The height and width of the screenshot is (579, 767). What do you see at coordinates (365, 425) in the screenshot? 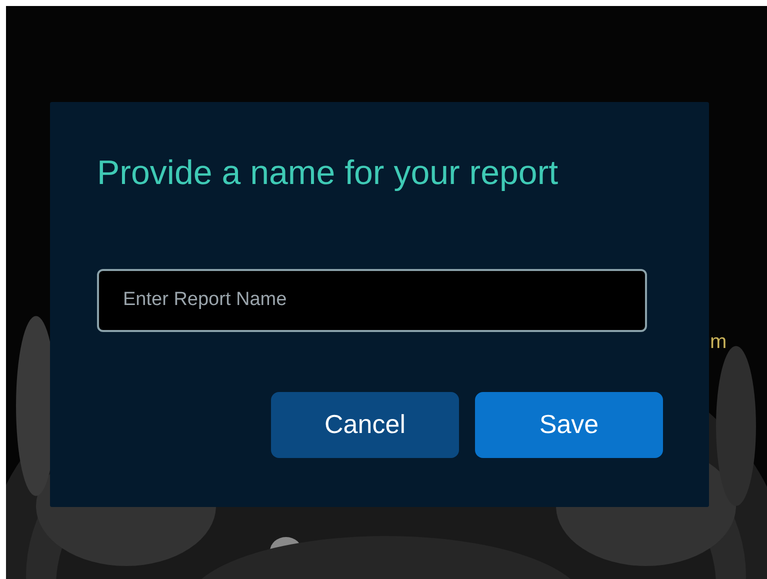
I see `cancel-button: Cancel` at bounding box center [365, 425].